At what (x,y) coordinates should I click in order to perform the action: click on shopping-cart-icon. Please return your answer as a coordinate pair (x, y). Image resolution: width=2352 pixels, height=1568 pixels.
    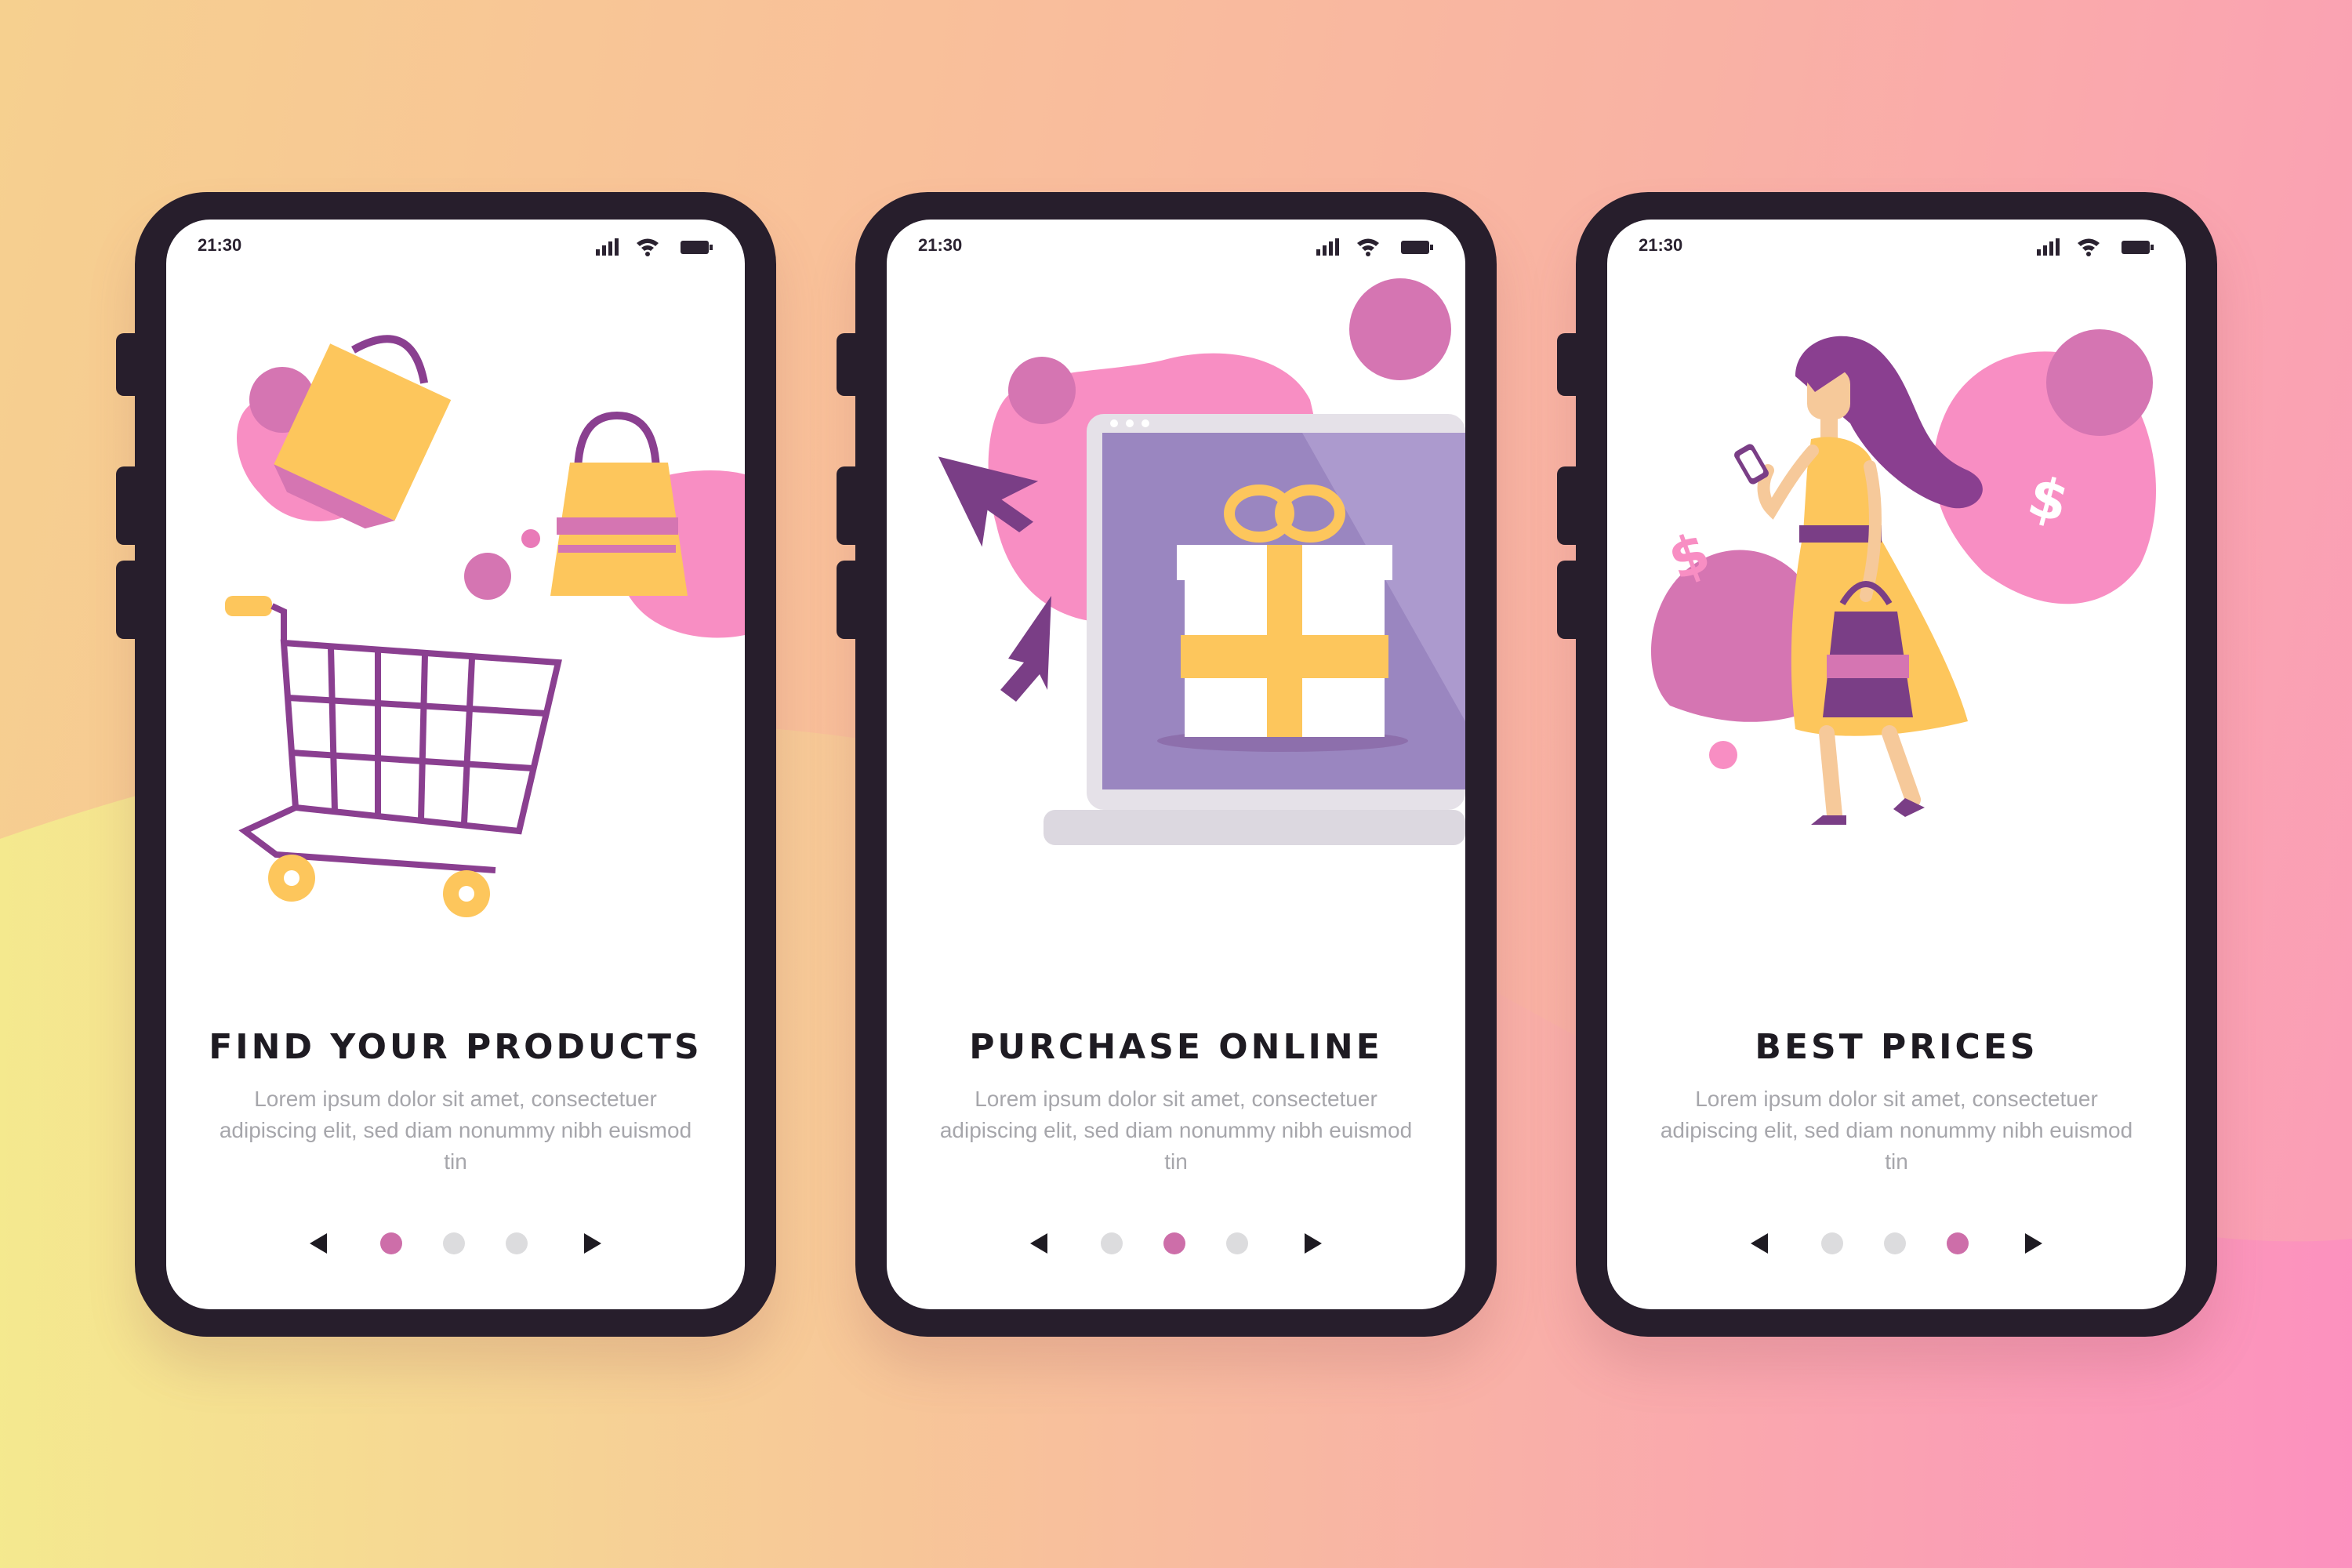
    Looking at the image, I should click on (393, 734).